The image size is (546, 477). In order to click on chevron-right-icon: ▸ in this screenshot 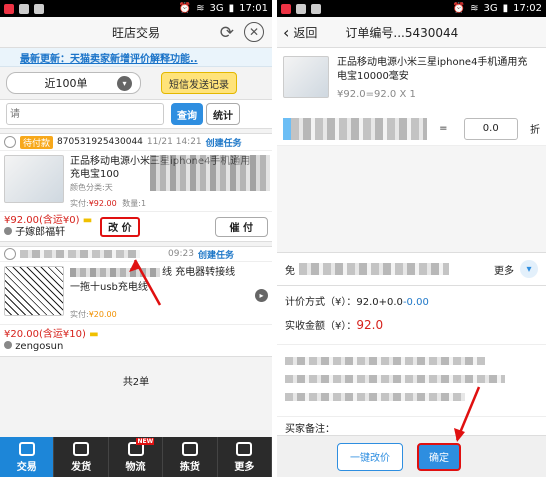, I will do `click(261, 295)`.